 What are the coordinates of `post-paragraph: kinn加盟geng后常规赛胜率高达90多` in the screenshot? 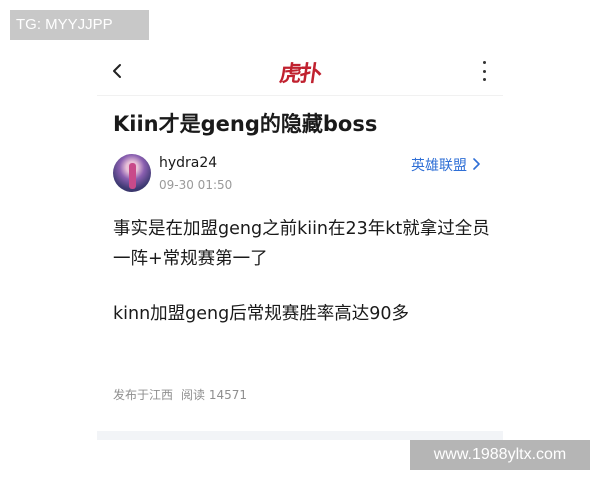 It's located at (261, 314).